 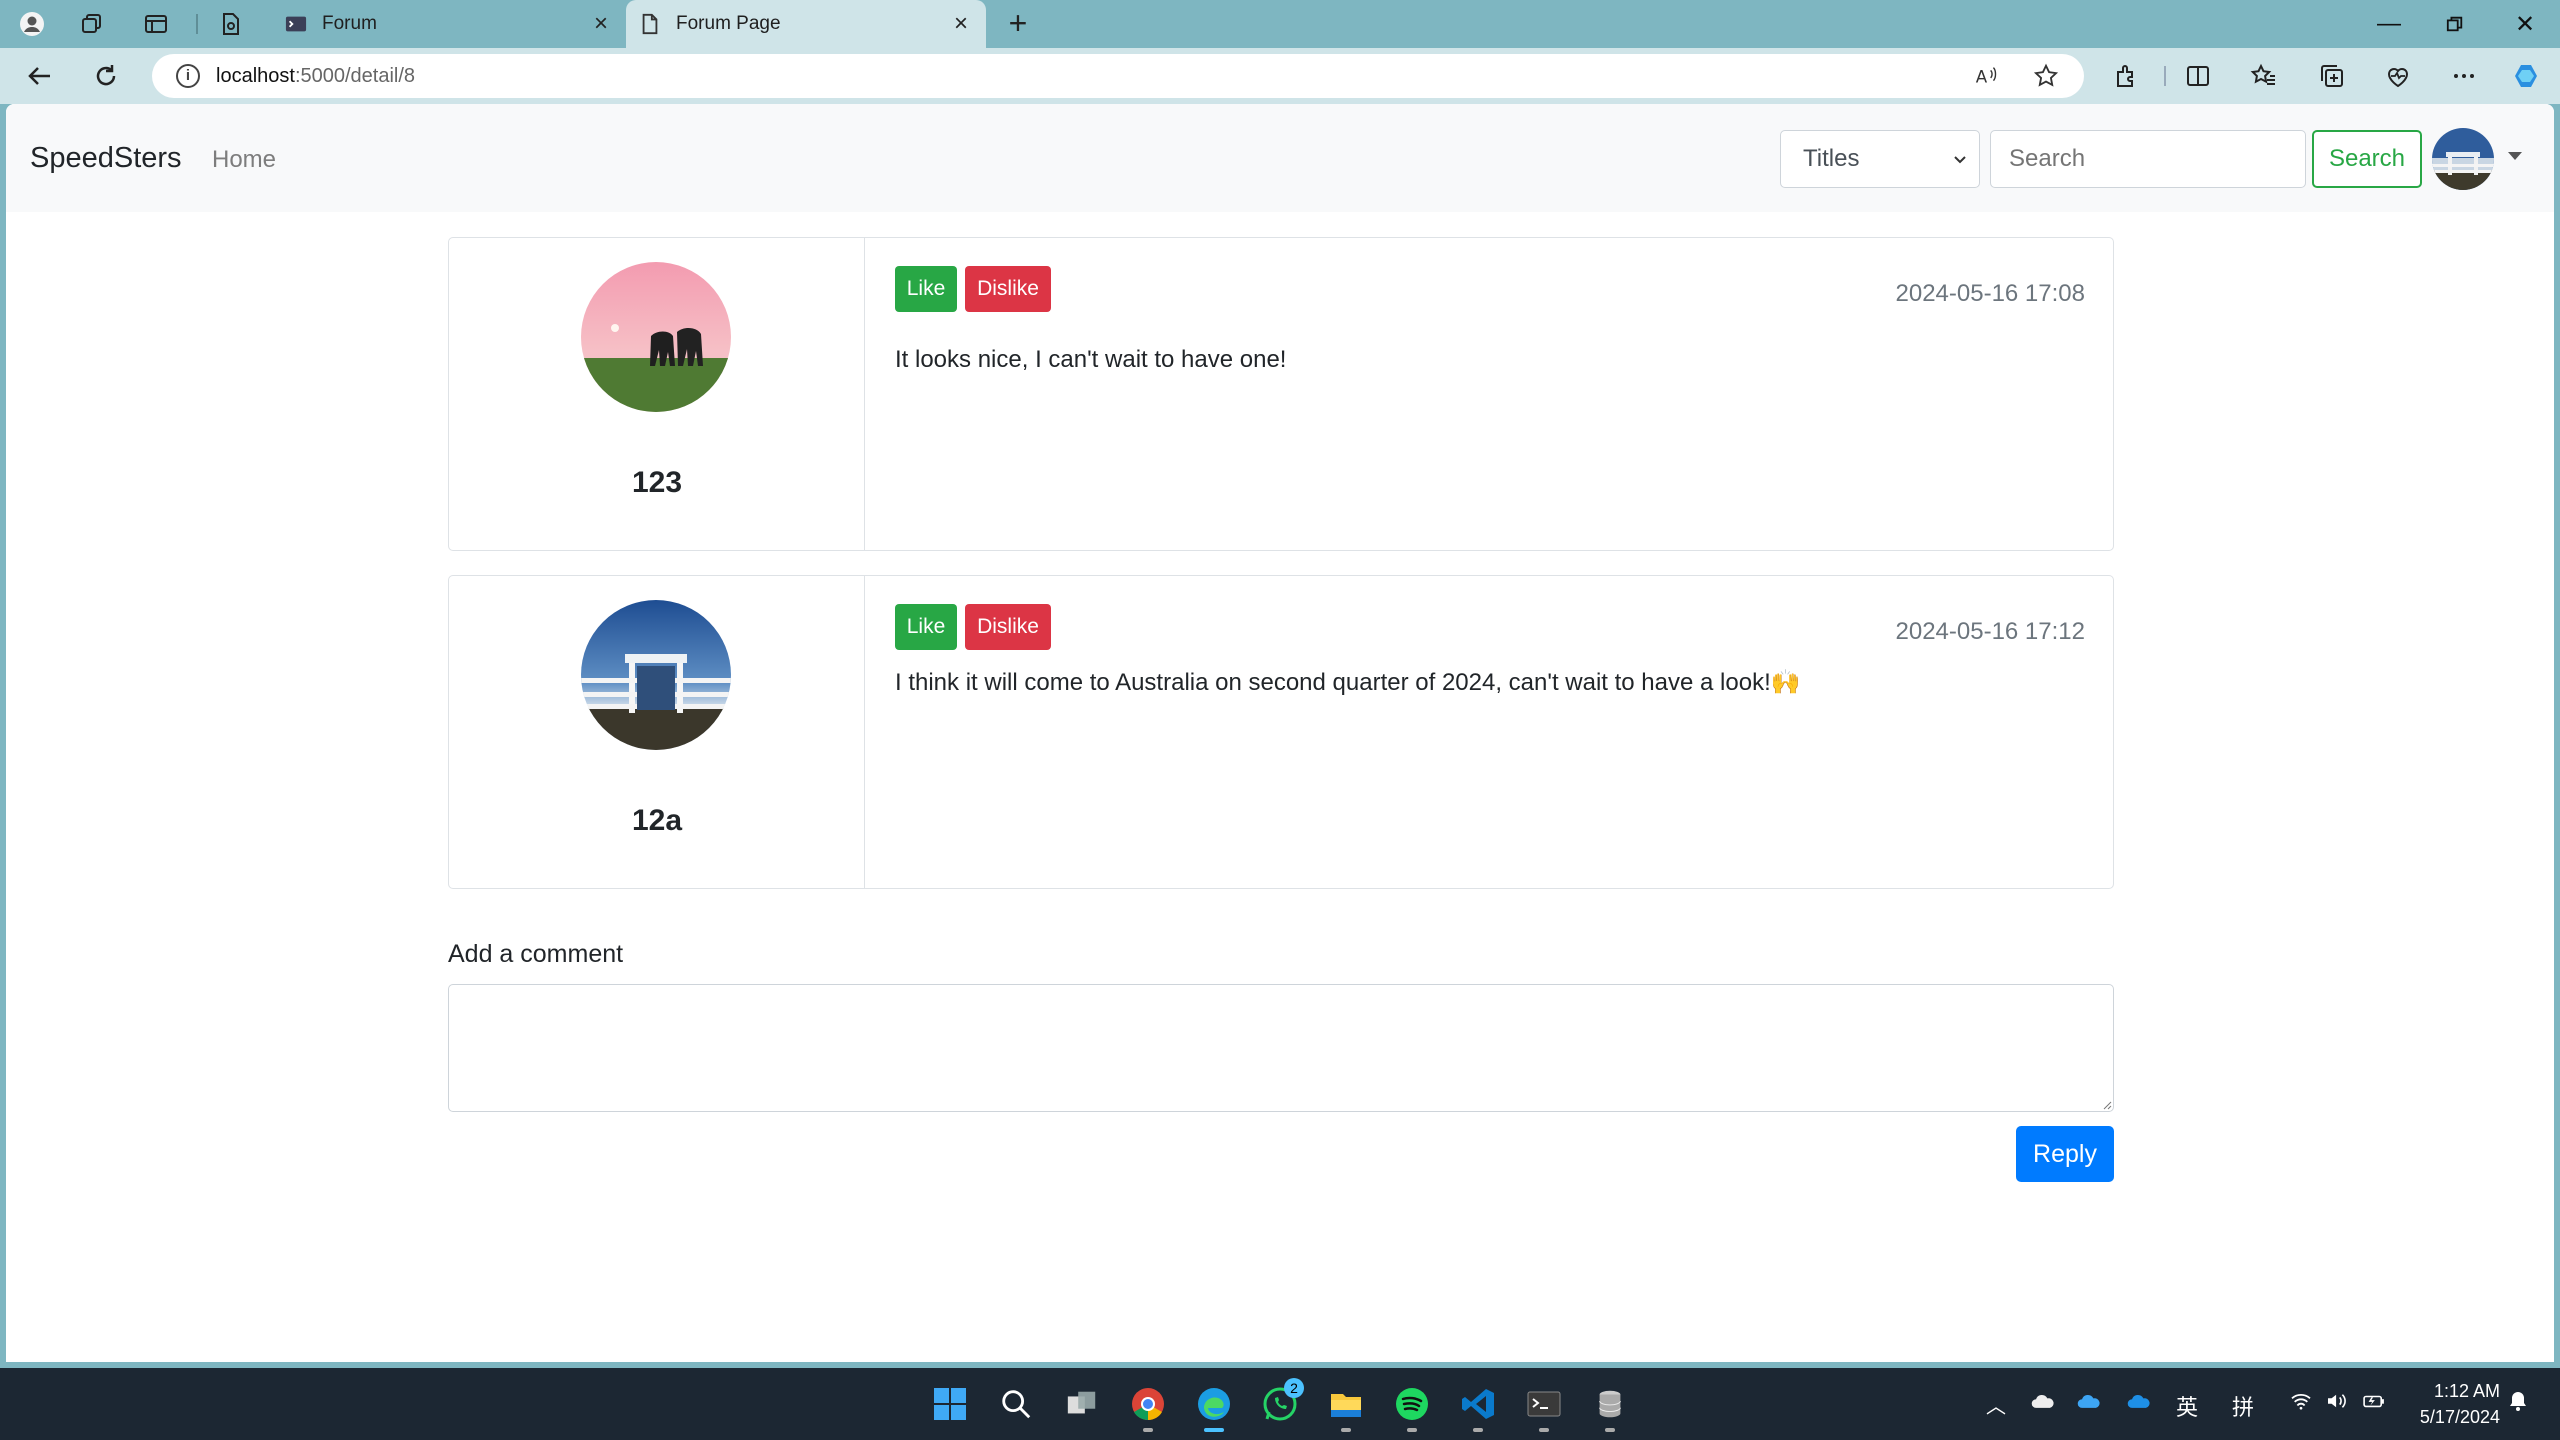 What do you see at coordinates (1118, 76) in the screenshot?
I see `address-bar: i localhost:5000/detail/8 A` at bounding box center [1118, 76].